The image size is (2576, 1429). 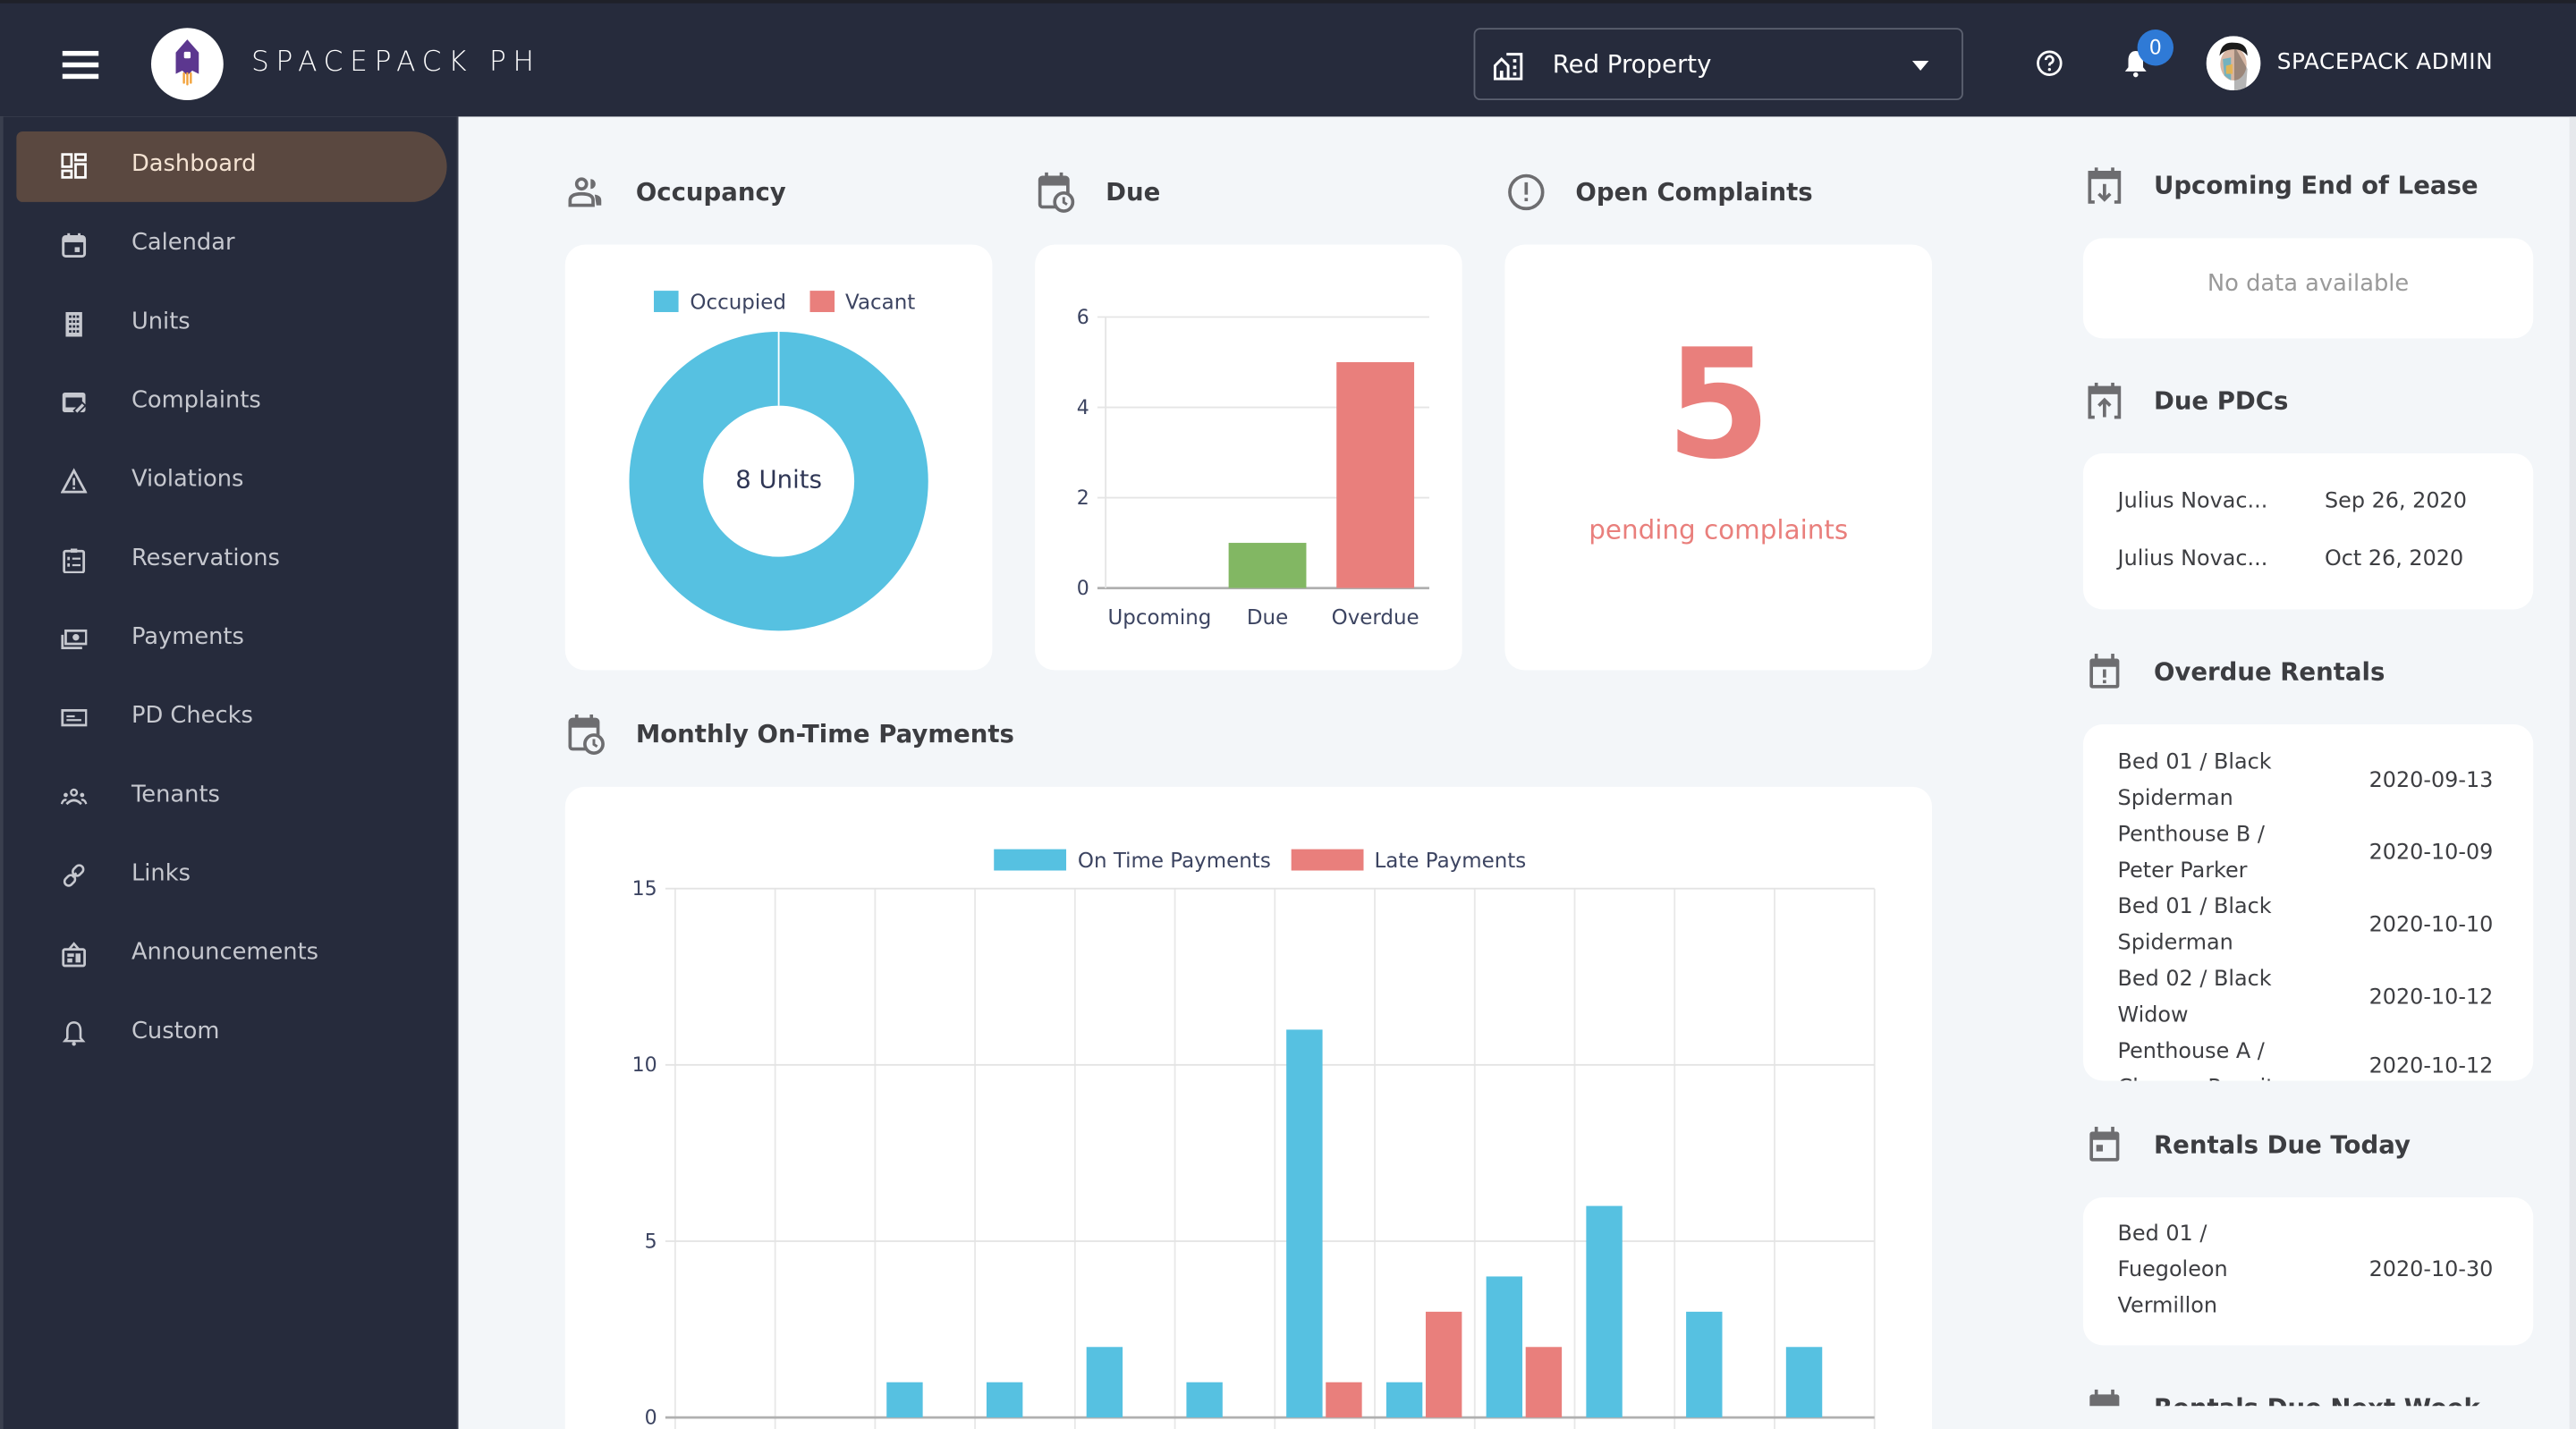 What do you see at coordinates (2162, 1234) in the screenshot?
I see `due-today-unit: Bed 01 /` at bounding box center [2162, 1234].